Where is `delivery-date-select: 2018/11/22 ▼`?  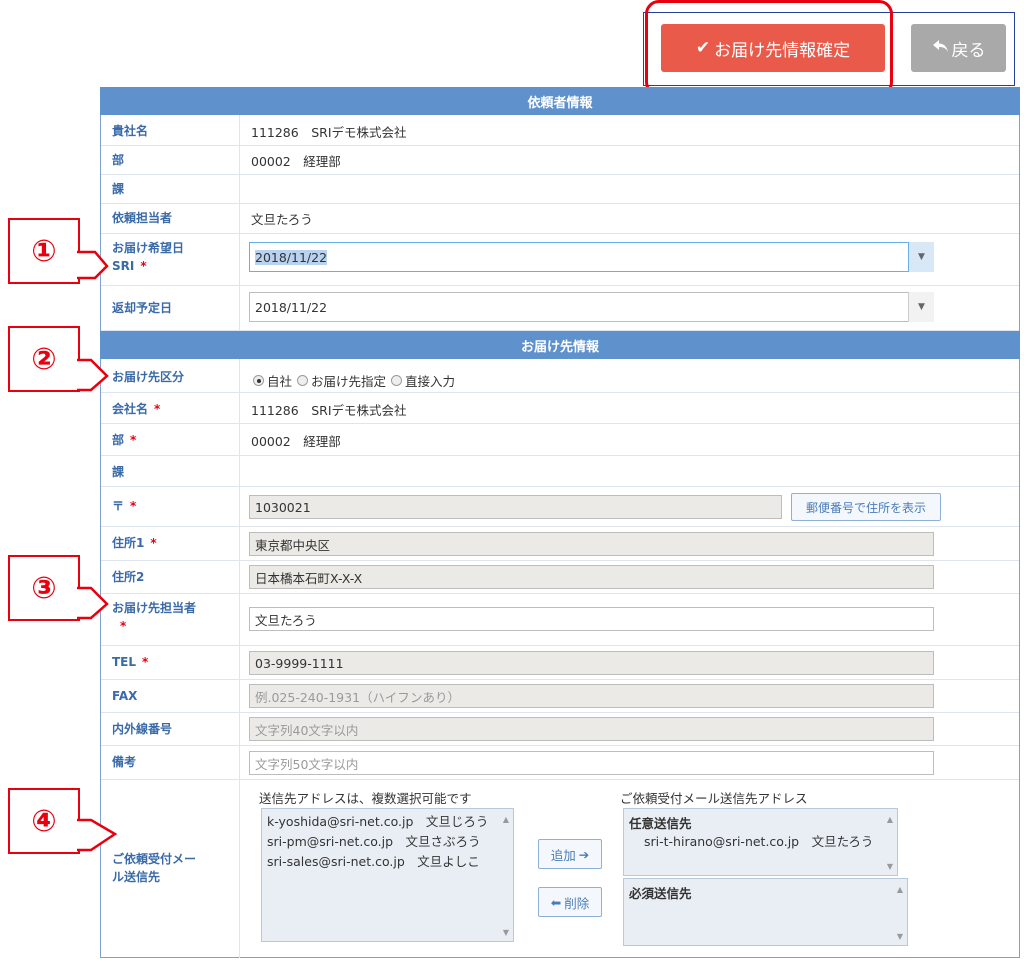 delivery-date-select: 2018/11/22 ▼ is located at coordinates (591, 257).